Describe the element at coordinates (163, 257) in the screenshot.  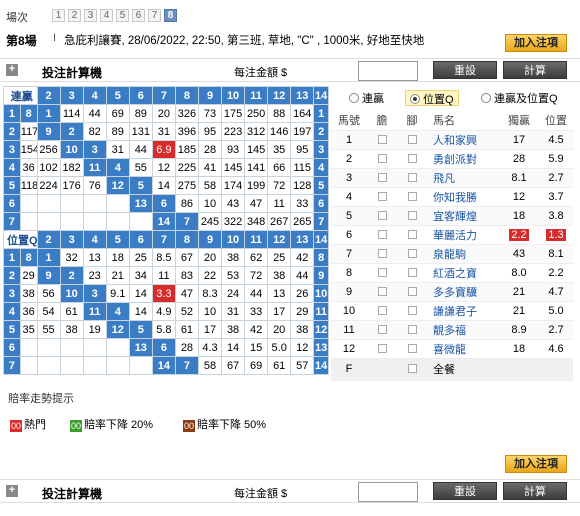
I see `place_q-odds-cell: 8.5` at that location.